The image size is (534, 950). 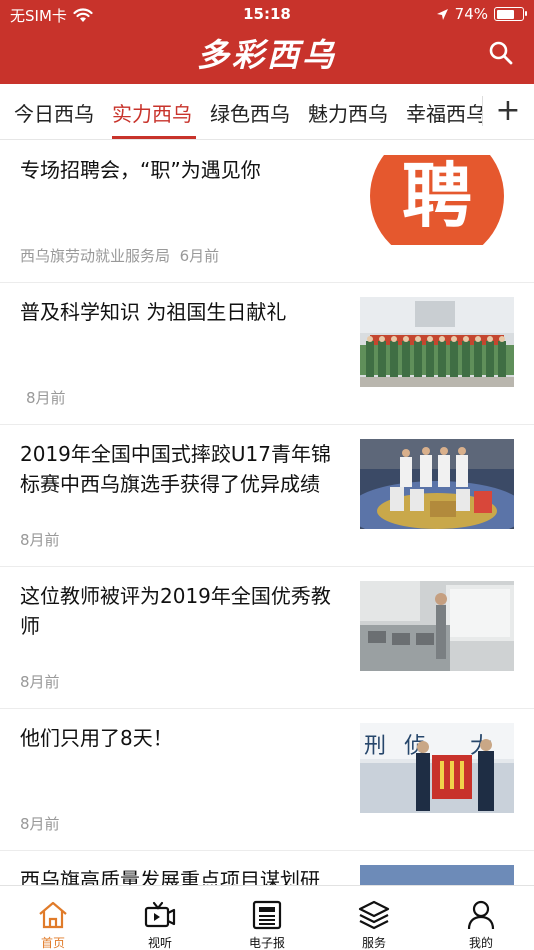 I want to click on location-arrow-icon, so click(x=442, y=14).